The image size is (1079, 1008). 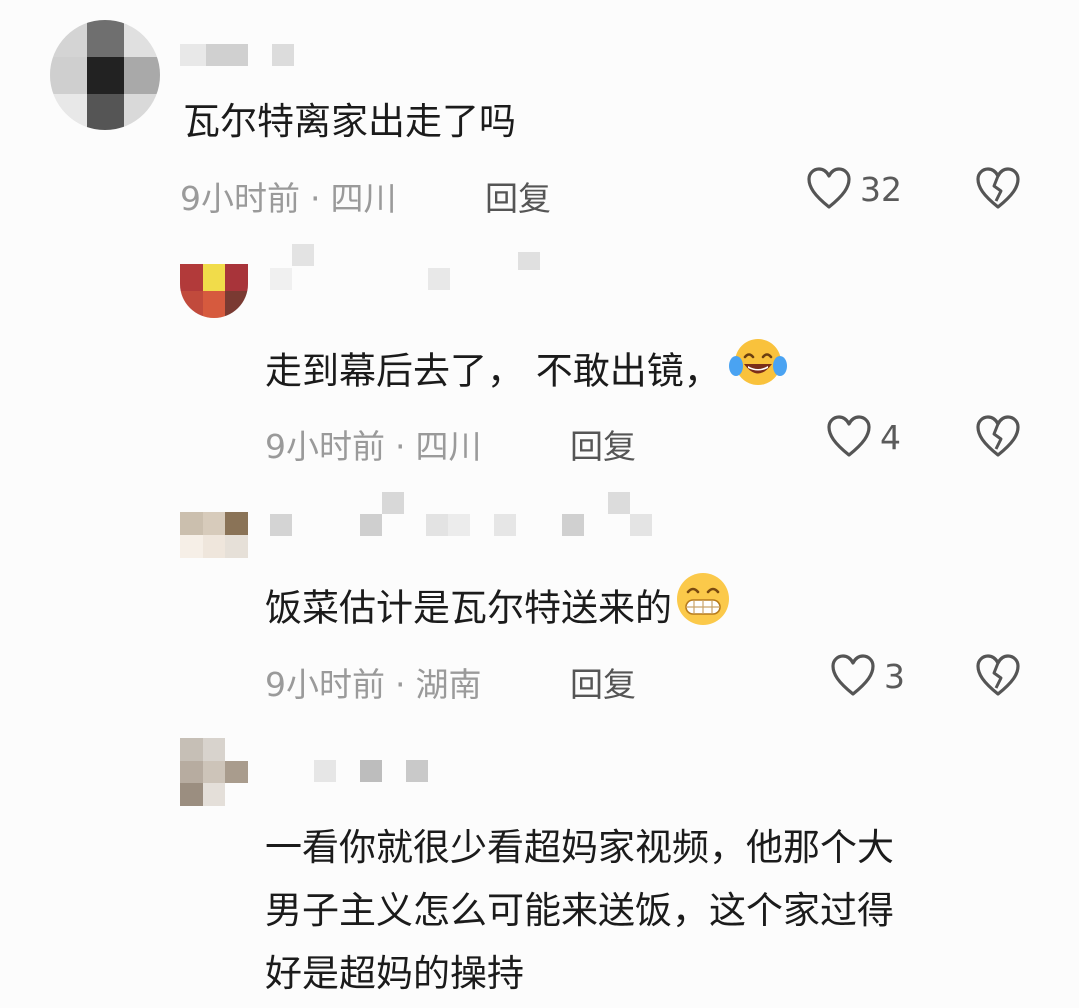 I want to click on like-count: 3, so click(x=894, y=676).